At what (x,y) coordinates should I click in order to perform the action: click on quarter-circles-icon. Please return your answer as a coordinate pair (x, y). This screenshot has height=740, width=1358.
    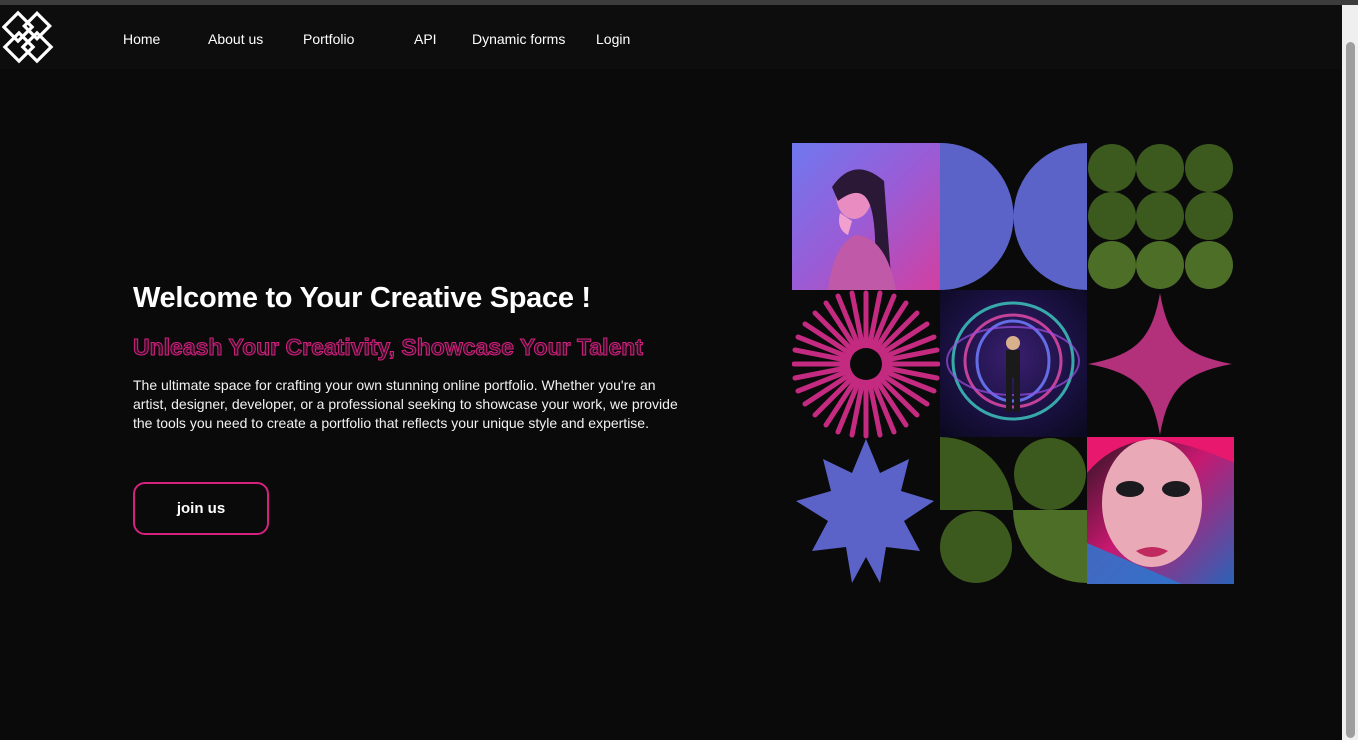
    Looking at the image, I should click on (1013, 510).